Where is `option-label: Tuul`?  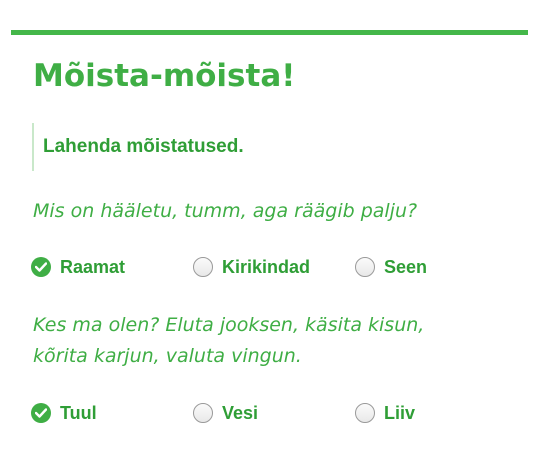
option-label: Tuul is located at coordinates (78, 412).